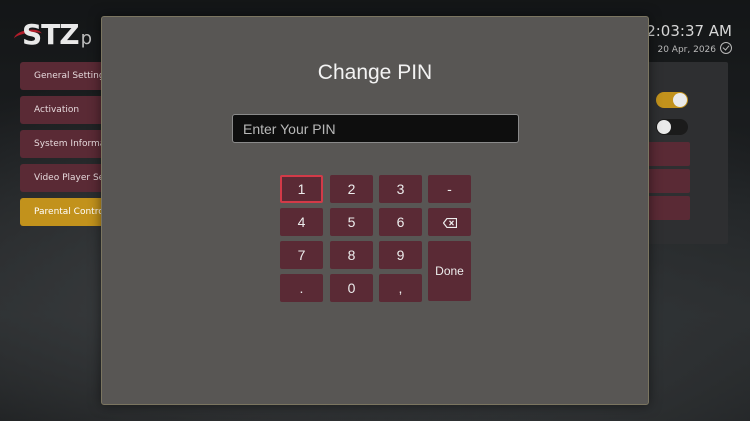  Describe the element at coordinates (684, 31) in the screenshot. I see `clock-time: 02:03:37 AM` at that location.